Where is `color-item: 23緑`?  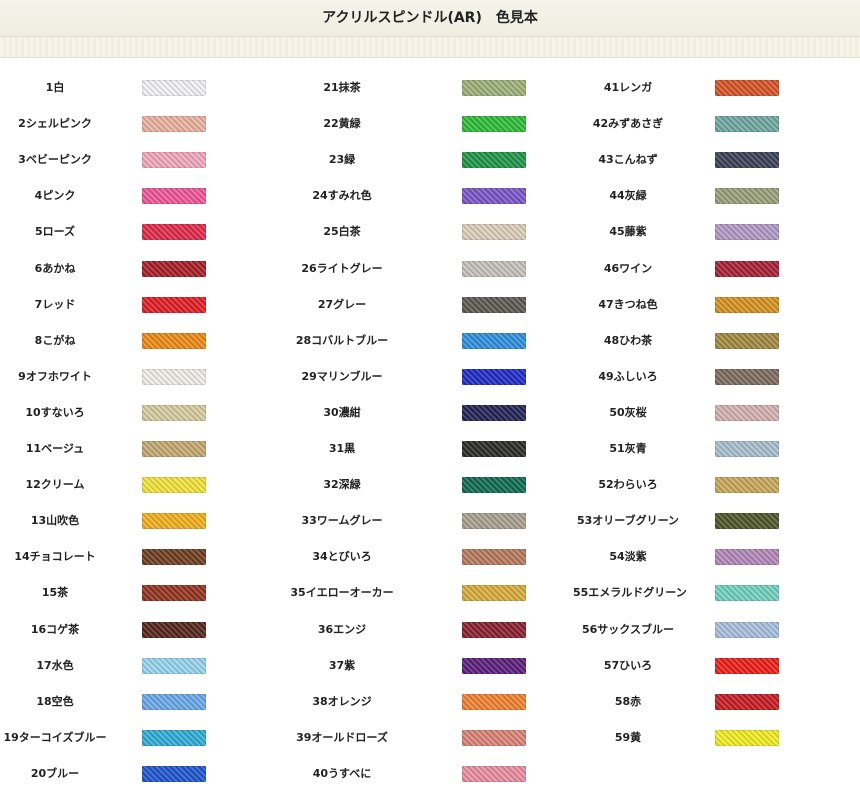
color-item: 23緑 is located at coordinates (430, 160).